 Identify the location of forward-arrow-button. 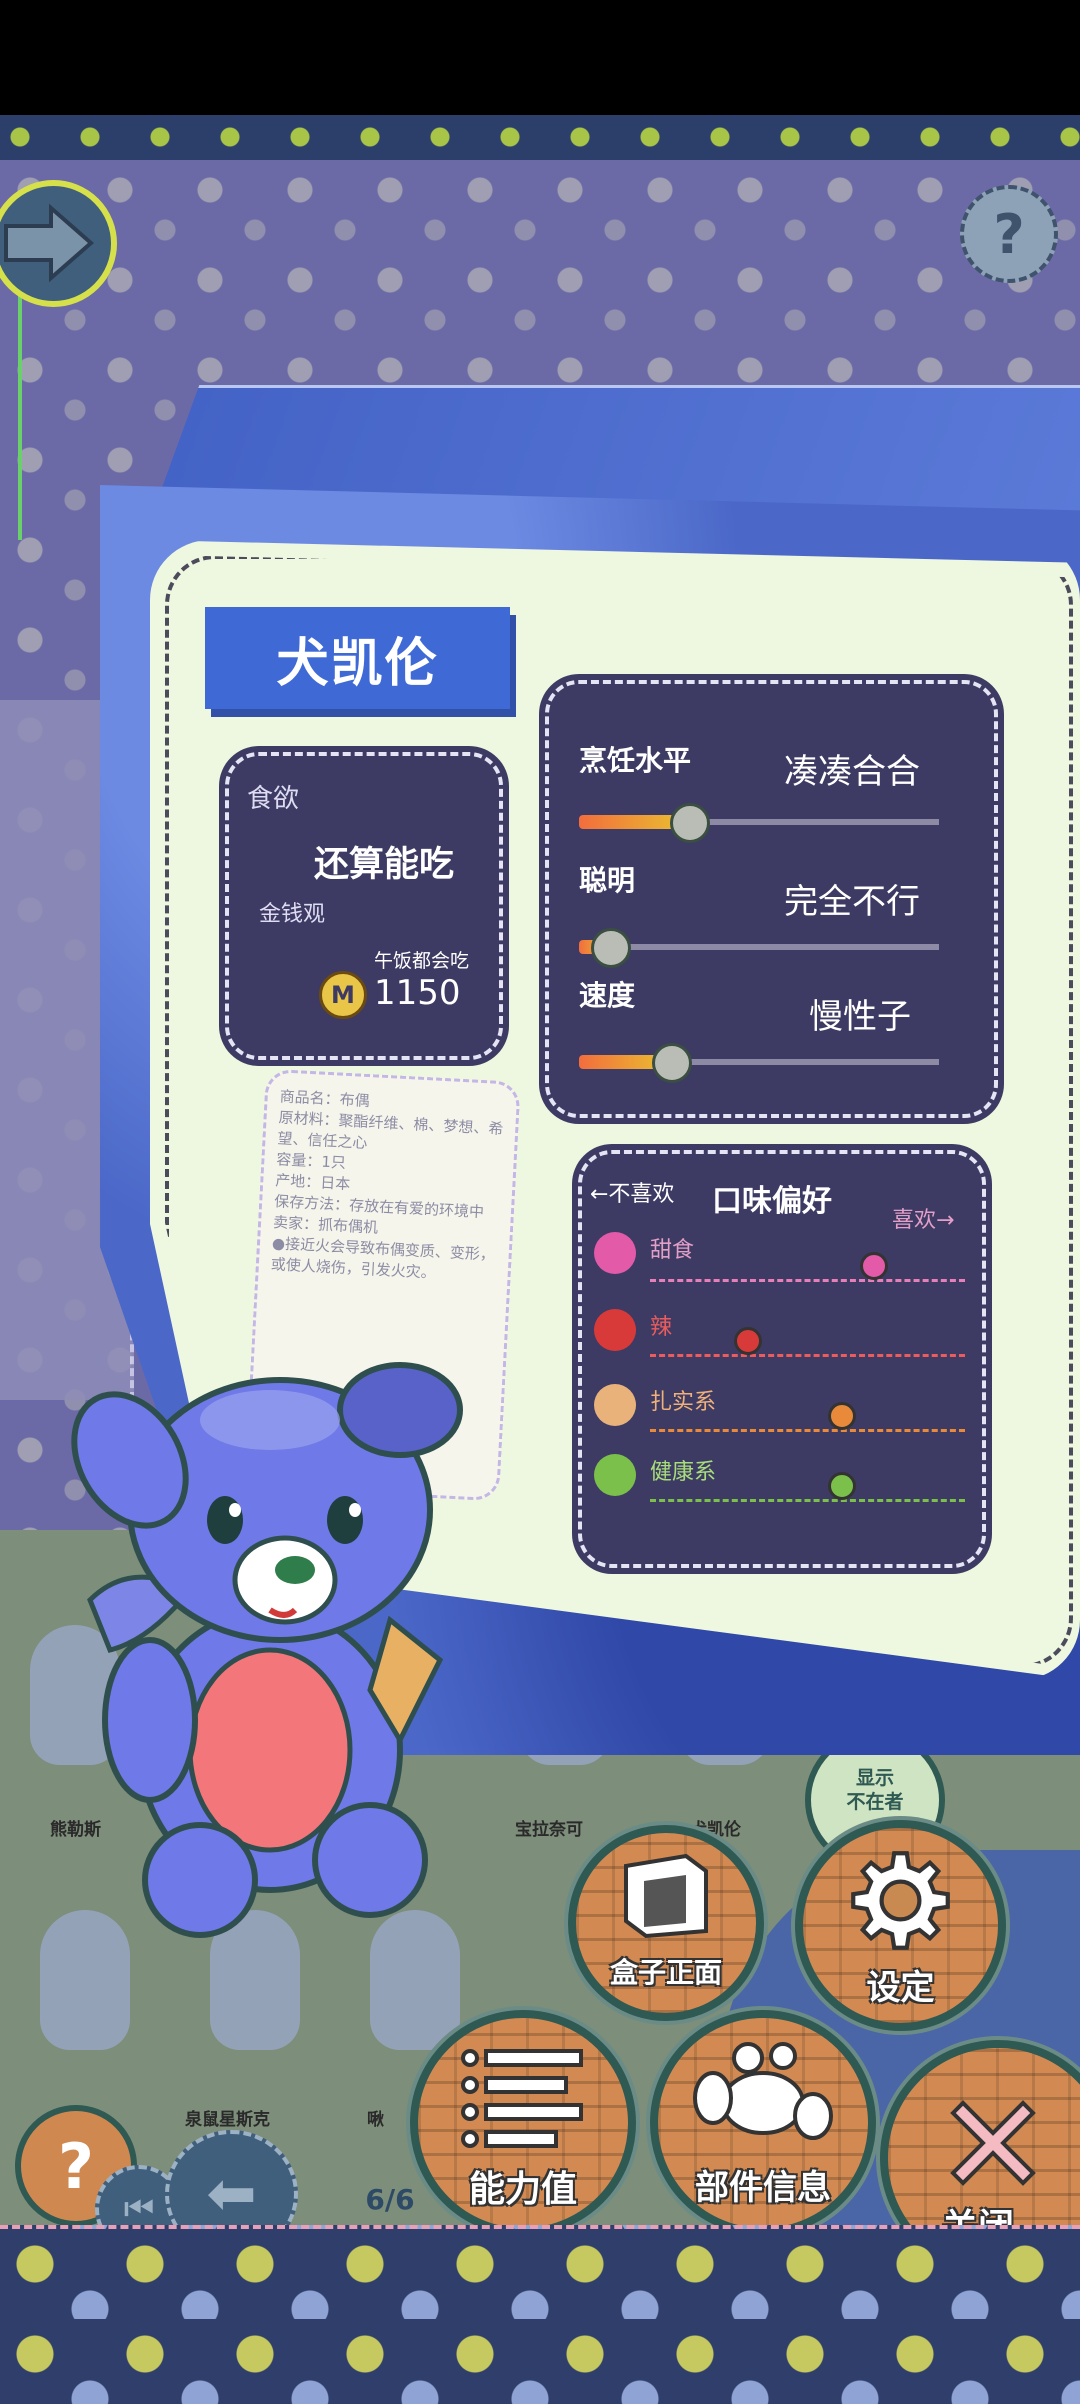
(58, 243).